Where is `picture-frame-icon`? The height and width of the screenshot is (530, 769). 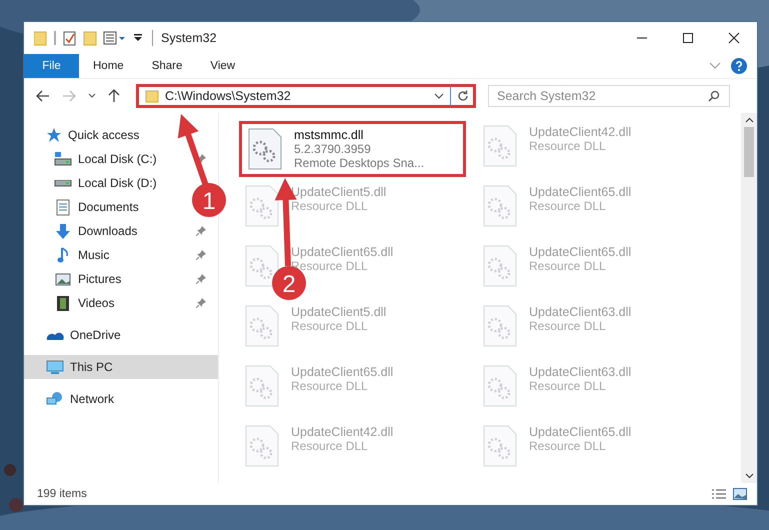
picture-frame-icon is located at coordinates (63, 279).